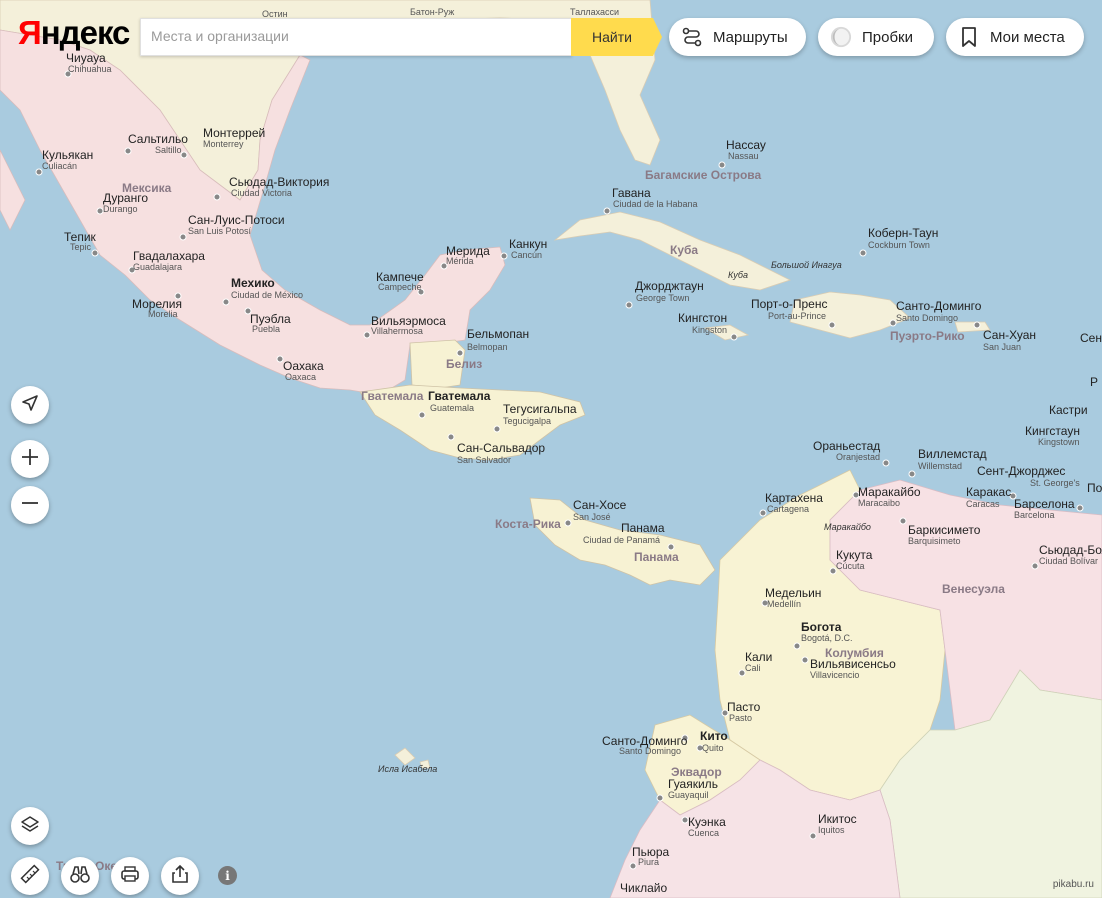 Image resolution: width=1102 pixels, height=898 pixels. I want to click on label-santo-domingo-ec-sub: Santo Domingo, so click(650, 751).